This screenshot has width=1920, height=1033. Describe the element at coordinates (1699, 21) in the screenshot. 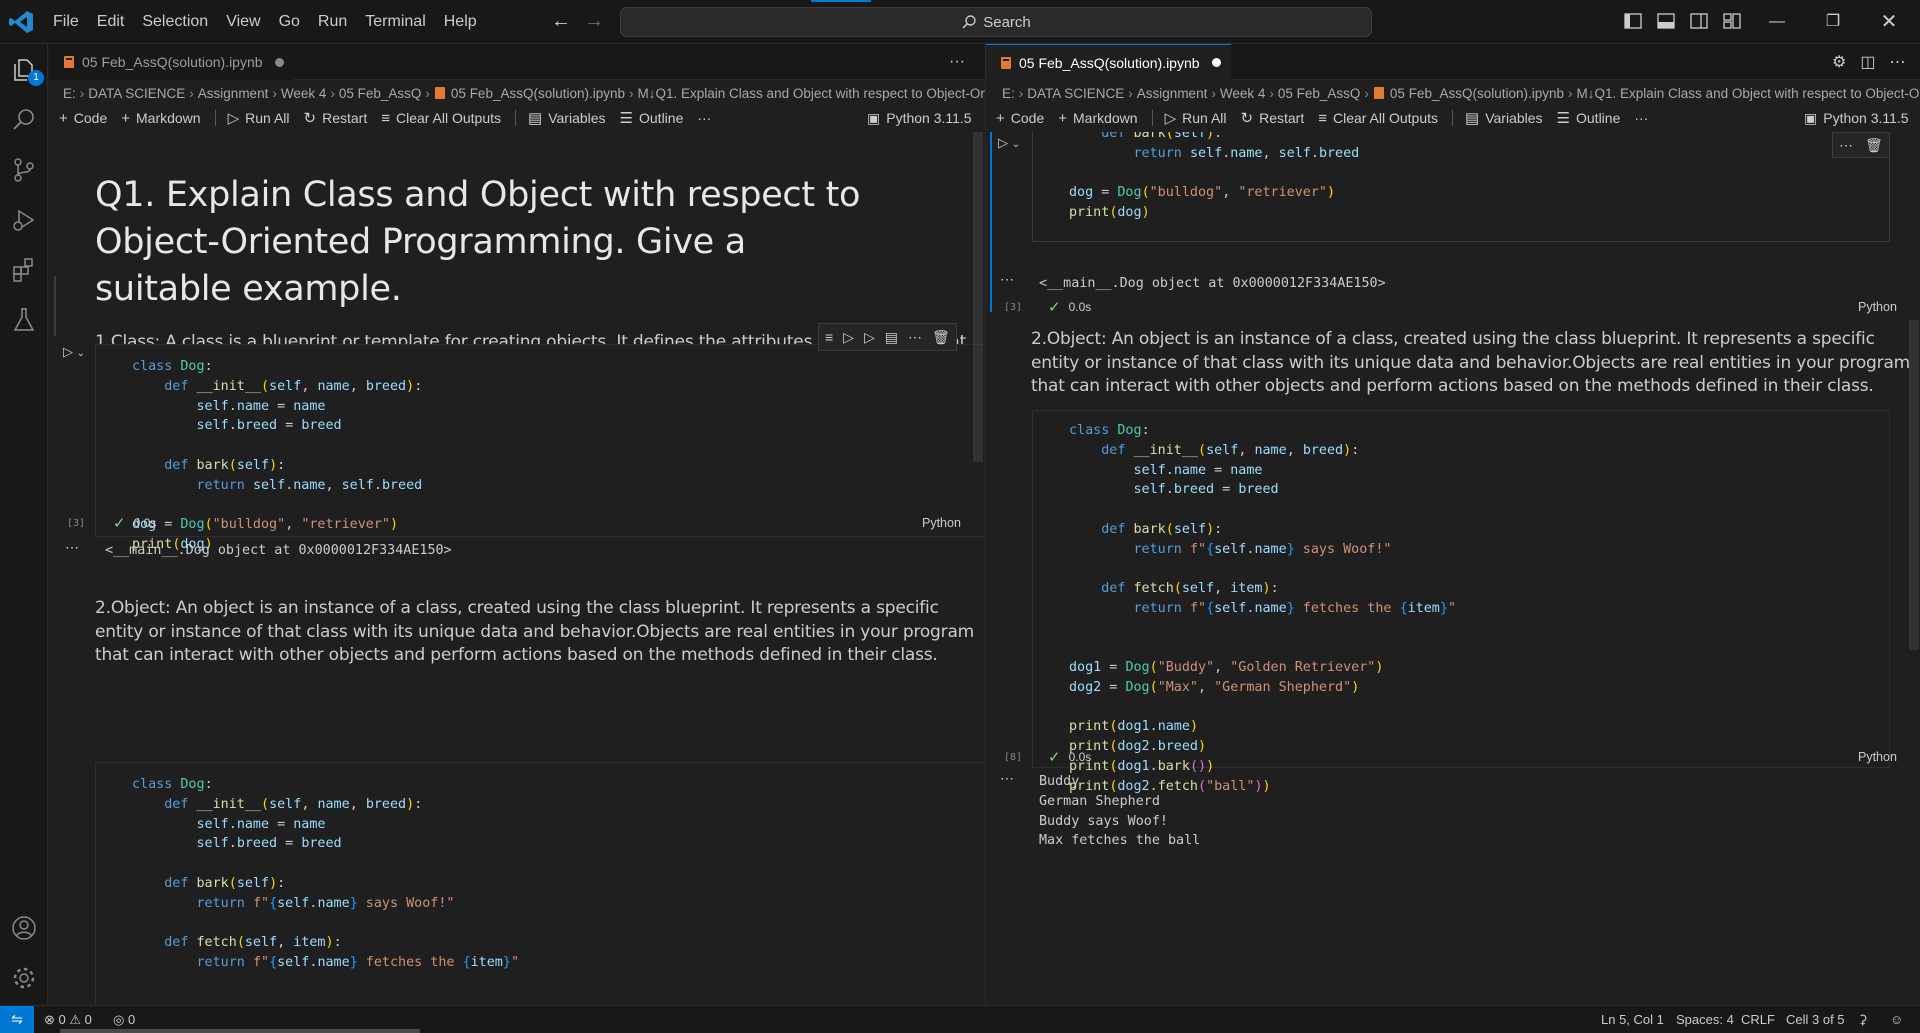

I see `toggle-secondary-sidebar-icon` at that location.